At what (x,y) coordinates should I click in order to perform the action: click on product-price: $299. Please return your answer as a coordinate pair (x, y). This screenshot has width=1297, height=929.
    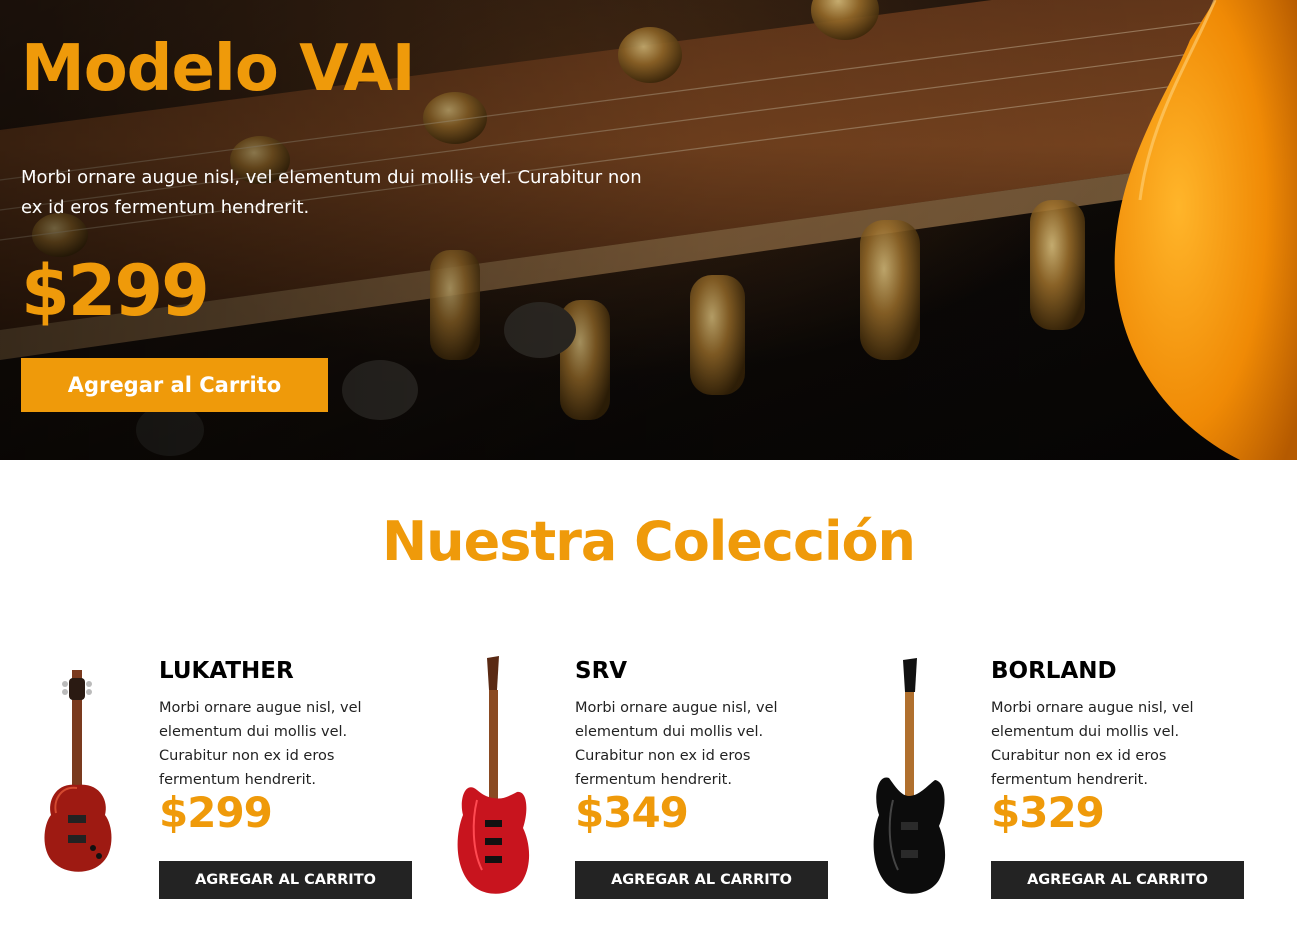
    Looking at the image, I should click on (216, 812).